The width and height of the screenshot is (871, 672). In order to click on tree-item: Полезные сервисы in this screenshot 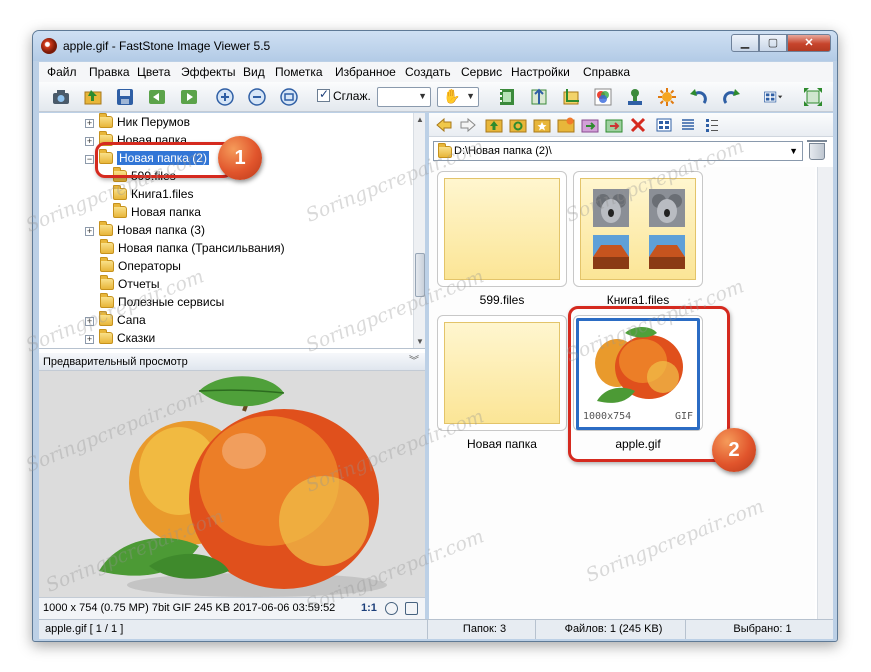, I will do `click(162, 302)`.